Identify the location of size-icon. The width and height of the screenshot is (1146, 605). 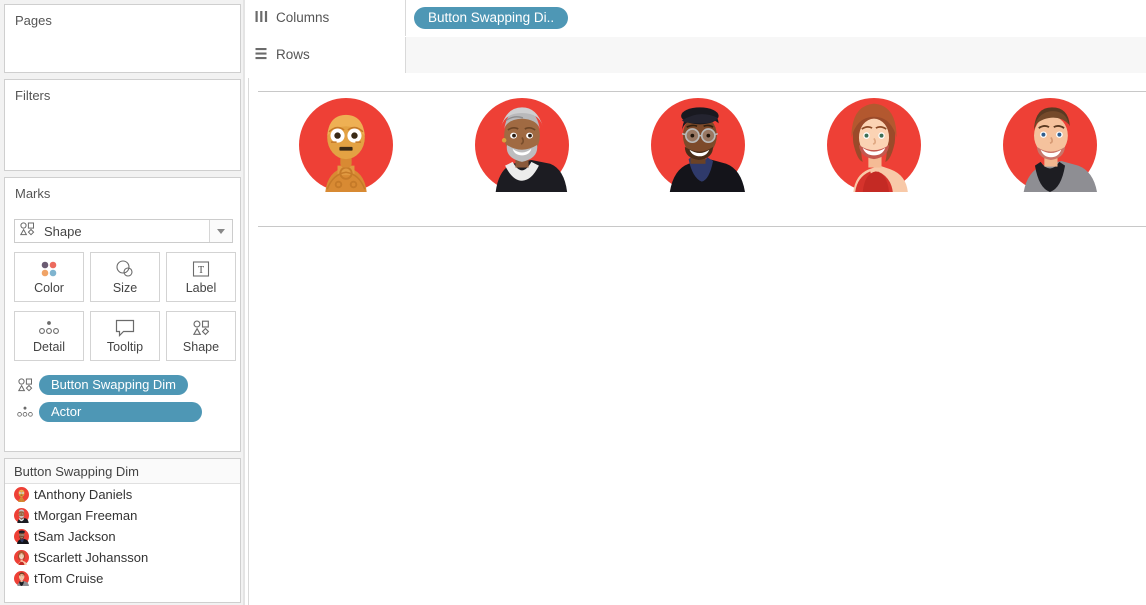
(125, 269).